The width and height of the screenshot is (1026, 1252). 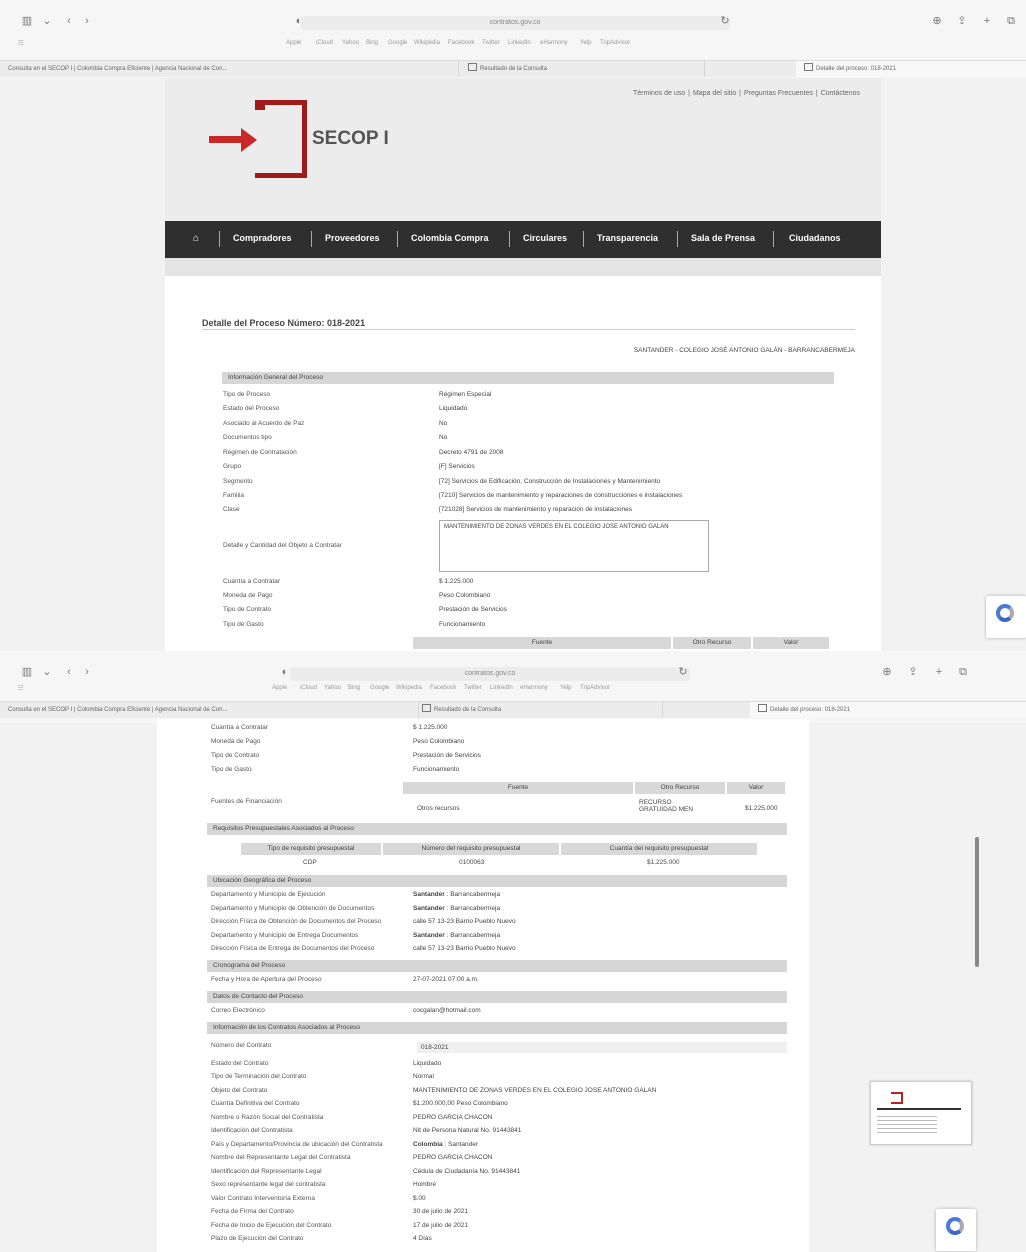 I want to click on thumb-nav-shape, so click(x=919, y=1109).